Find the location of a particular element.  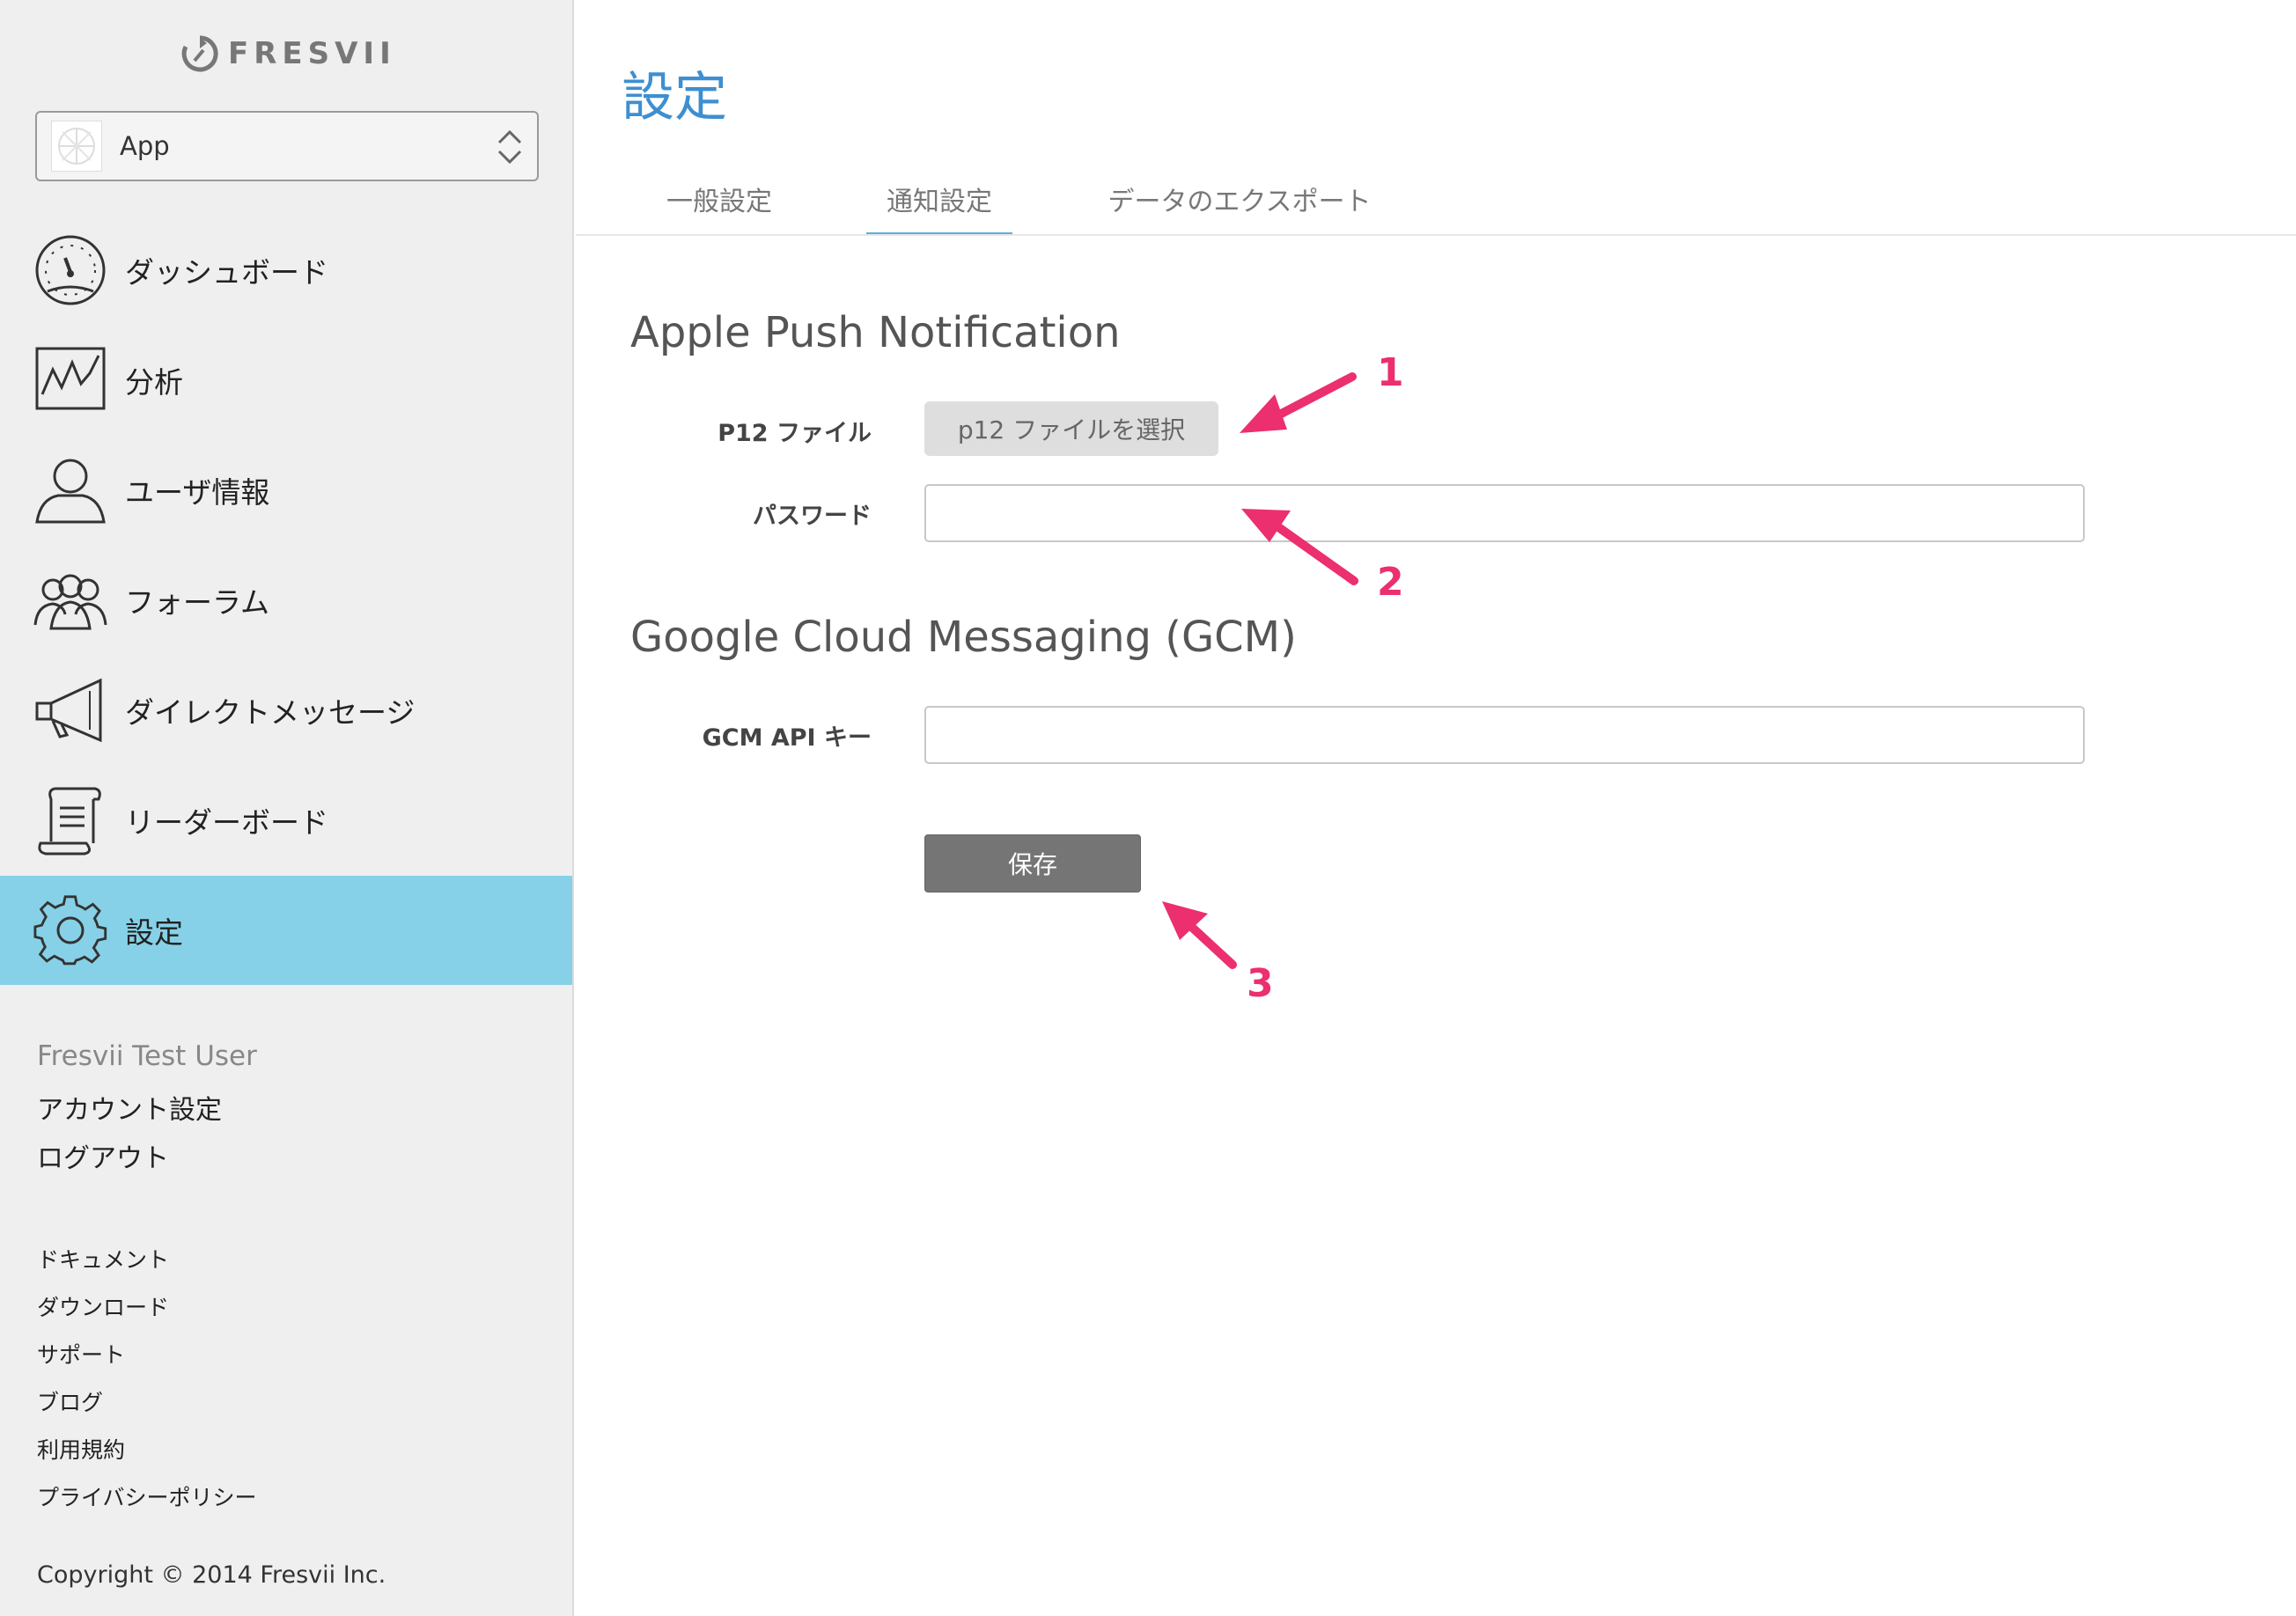

annotation-number-1: 1 is located at coordinates (1390, 372).